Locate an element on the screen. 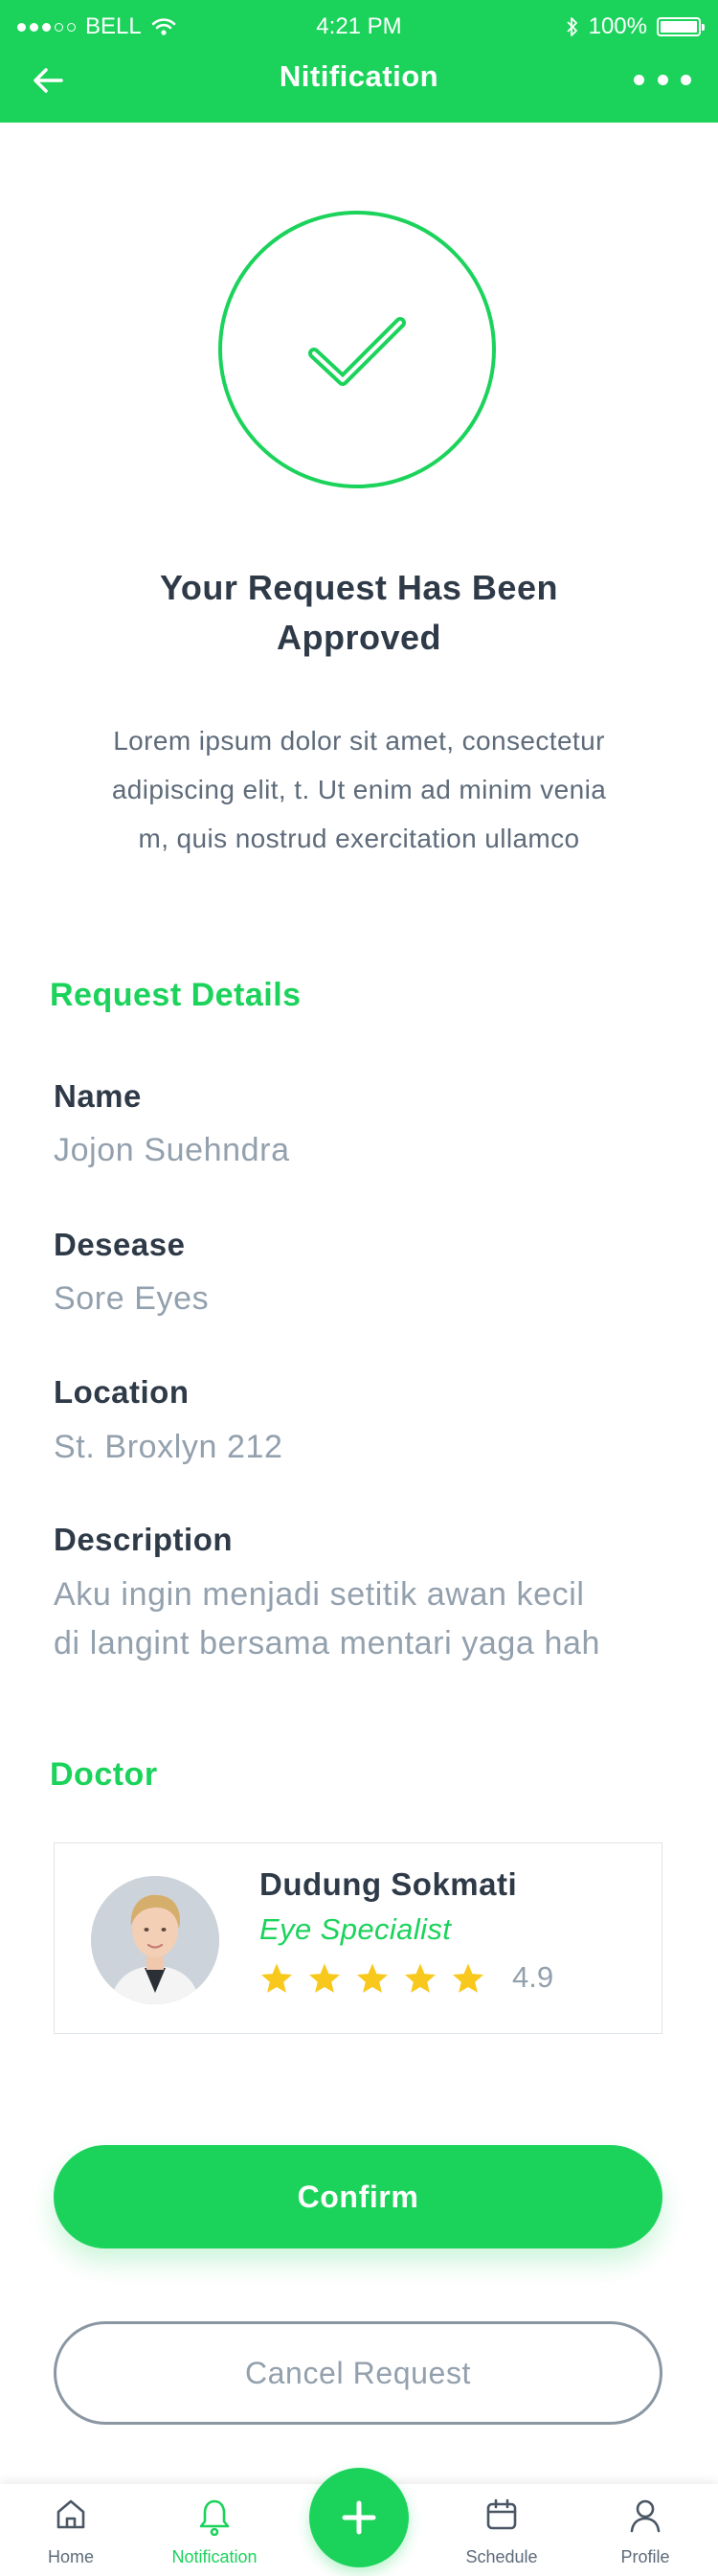 The width and height of the screenshot is (718, 2576). more-options-button is located at coordinates (662, 79).